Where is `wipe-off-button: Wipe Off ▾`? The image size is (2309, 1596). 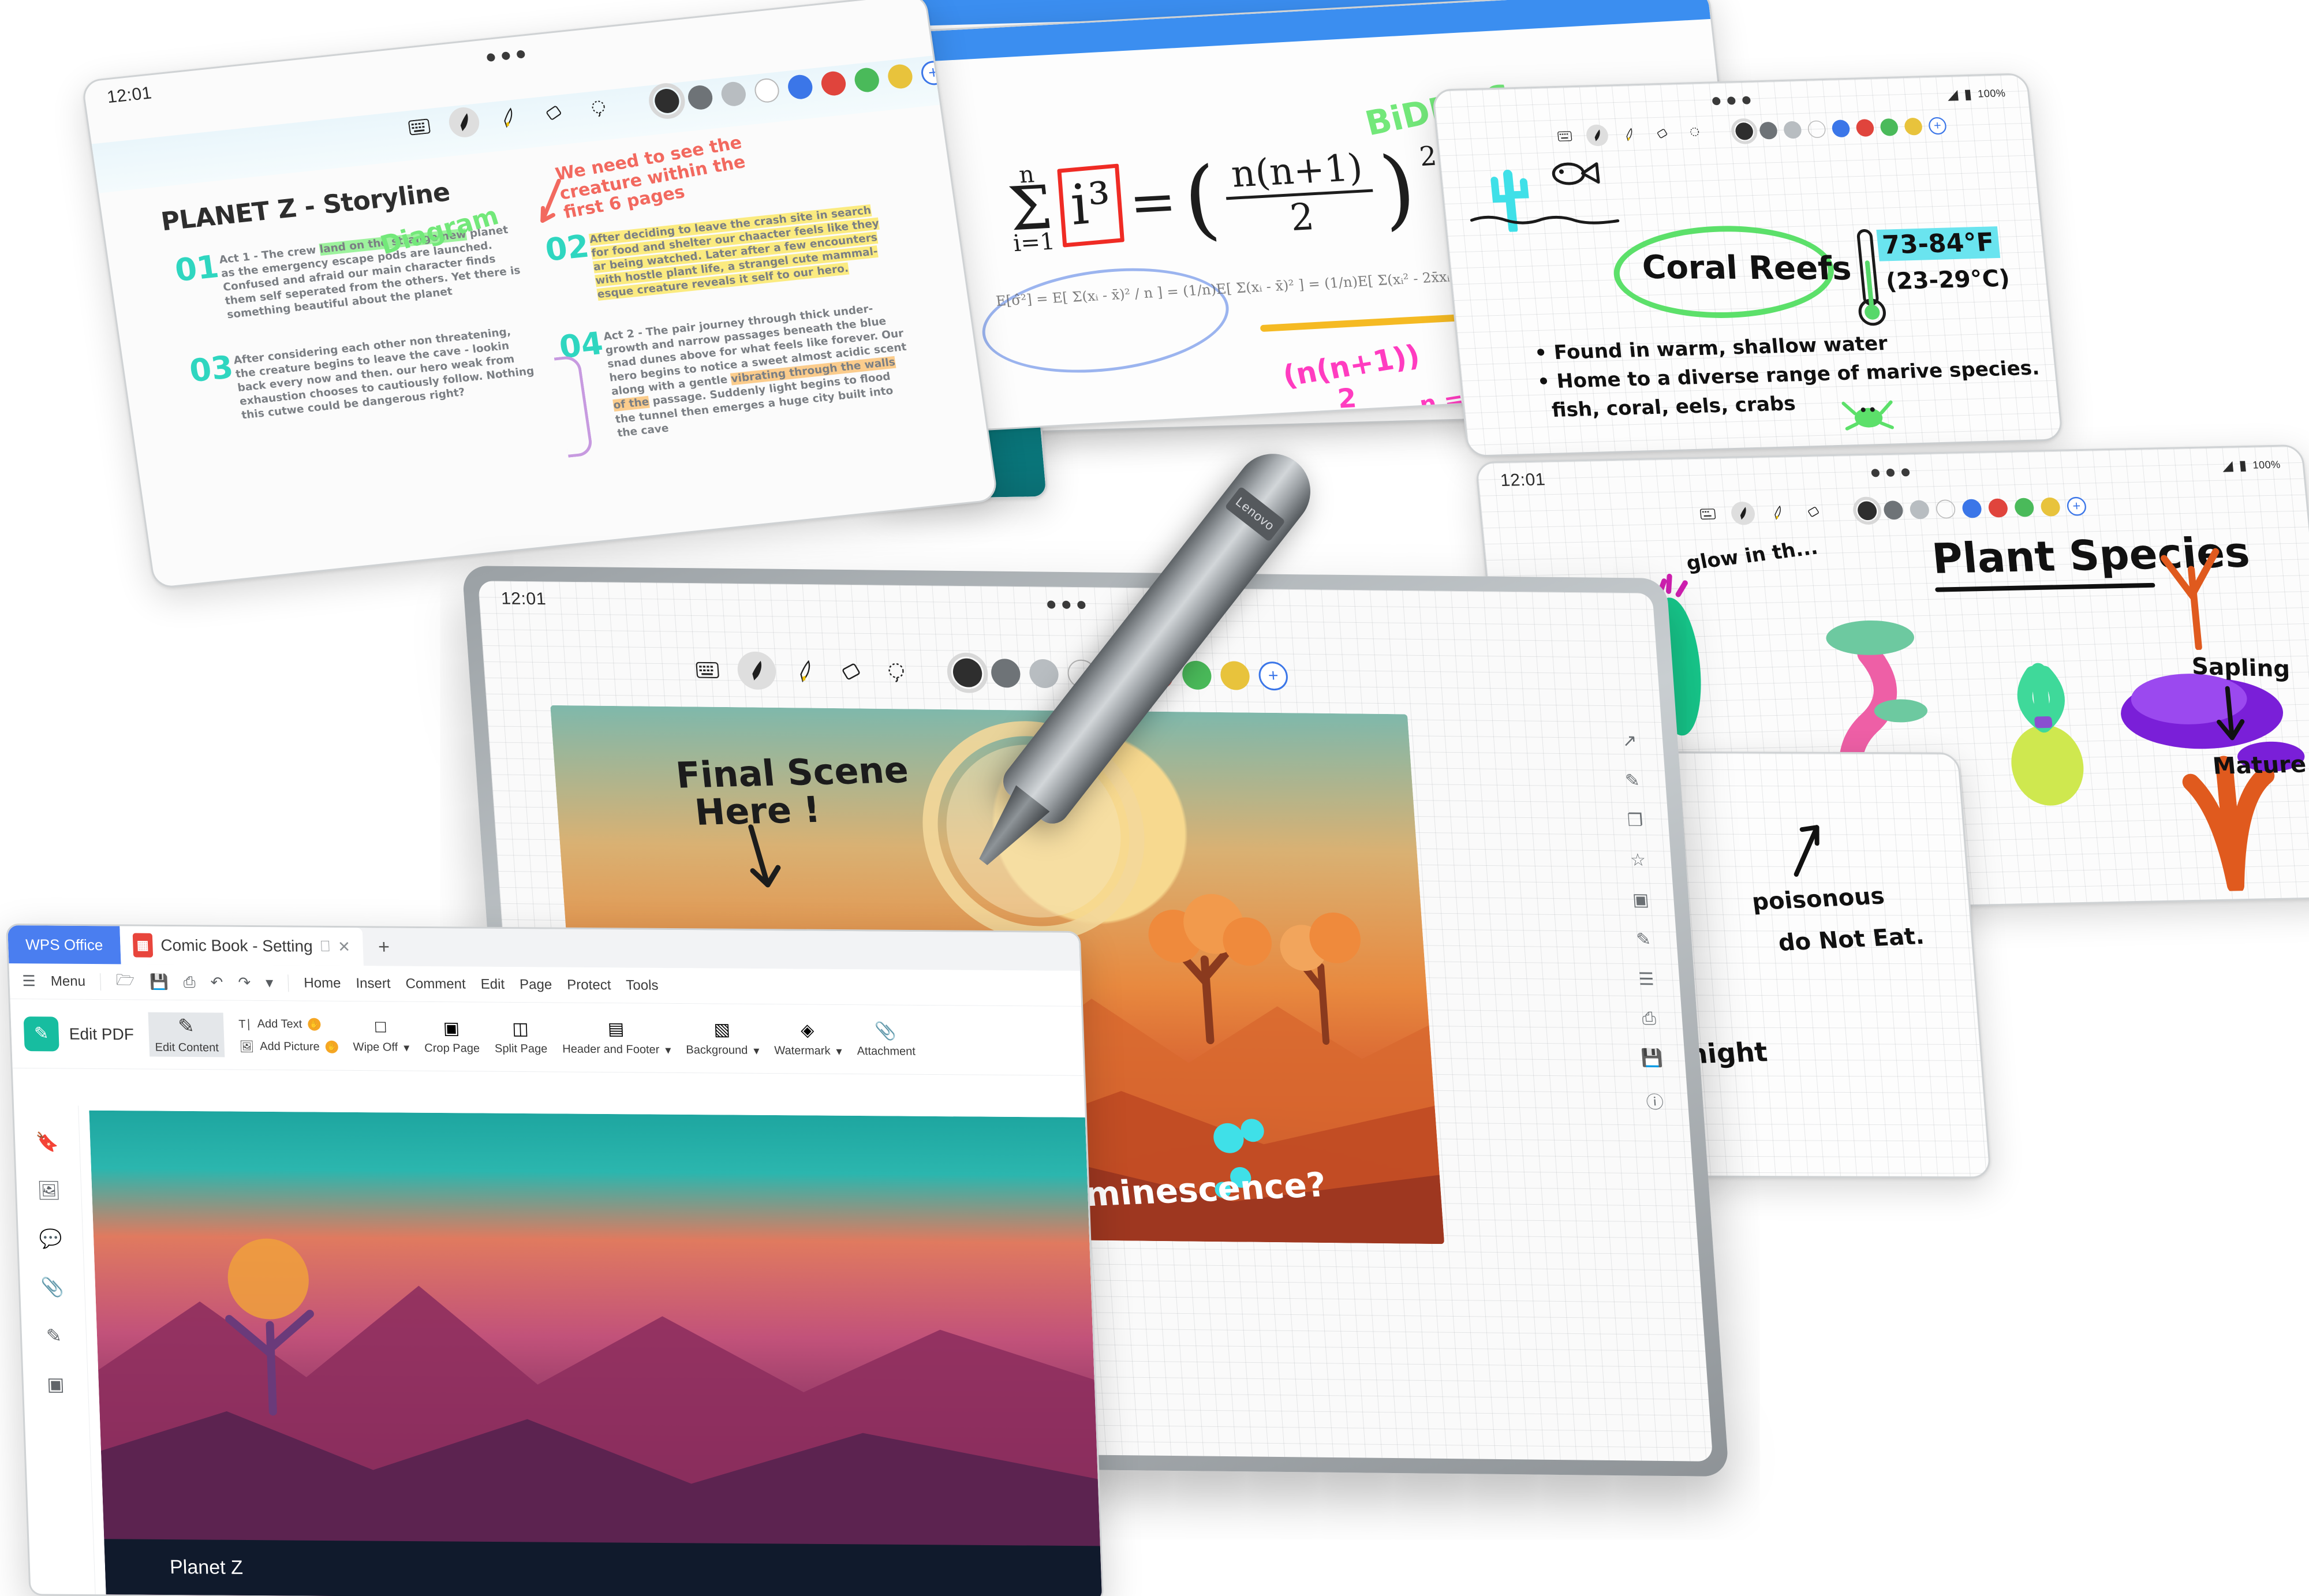
wipe-off-button: Wipe Off ▾ is located at coordinates (381, 1047).